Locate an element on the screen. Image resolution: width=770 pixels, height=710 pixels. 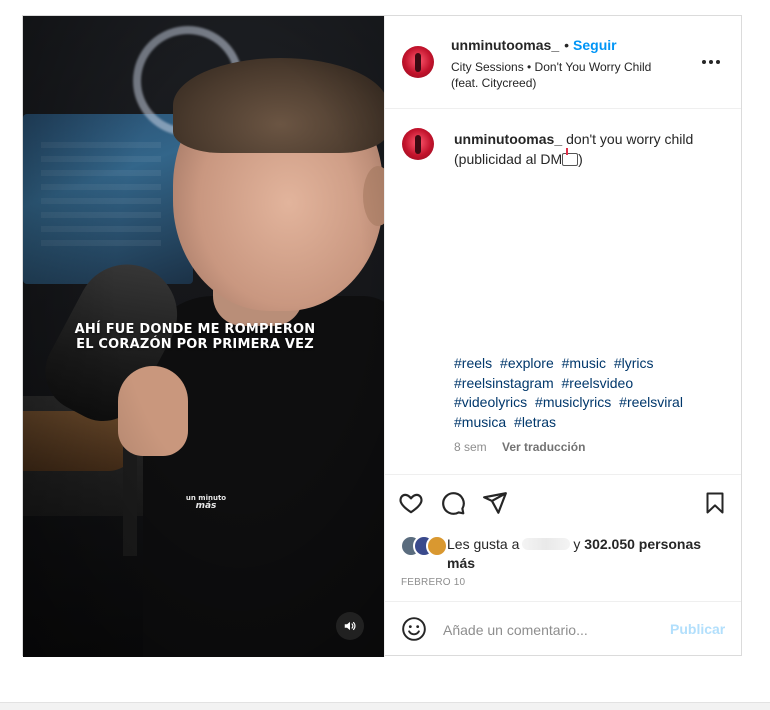
hashtag: #videolyrics is located at coordinates (490, 402).